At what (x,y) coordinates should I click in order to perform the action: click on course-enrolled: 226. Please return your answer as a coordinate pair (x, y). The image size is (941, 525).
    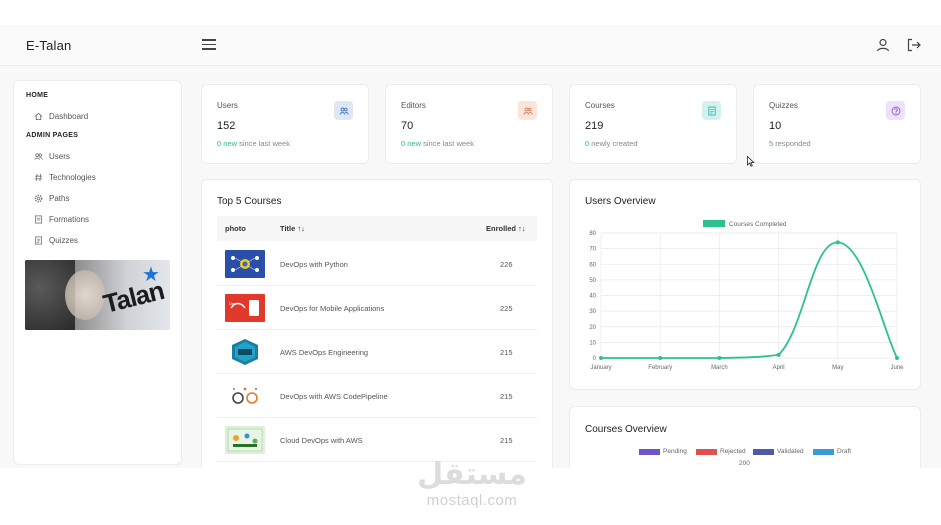
    Looking at the image, I should click on (506, 264).